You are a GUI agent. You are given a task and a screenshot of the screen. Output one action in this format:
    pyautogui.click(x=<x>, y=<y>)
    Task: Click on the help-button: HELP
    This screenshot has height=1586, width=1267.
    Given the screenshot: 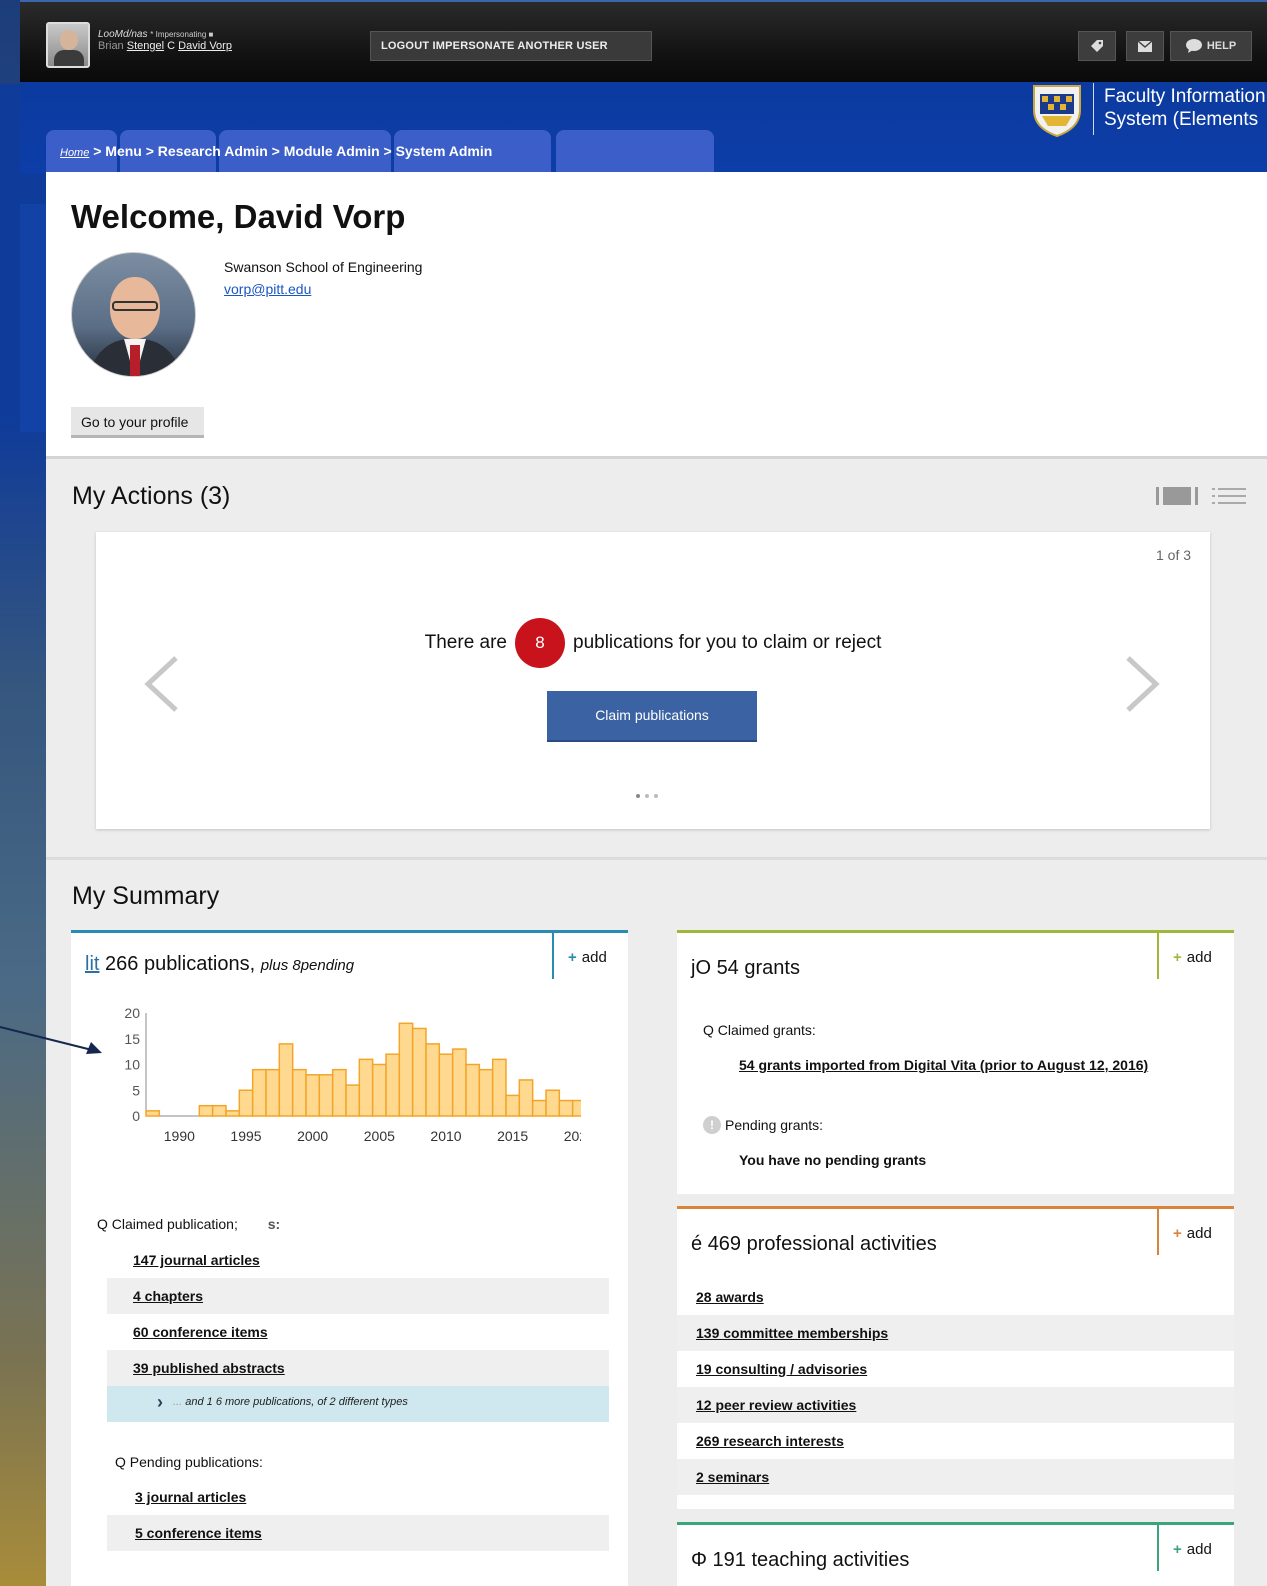 What is the action you would take?
    pyautogui.click(x=1211, y=46)
    